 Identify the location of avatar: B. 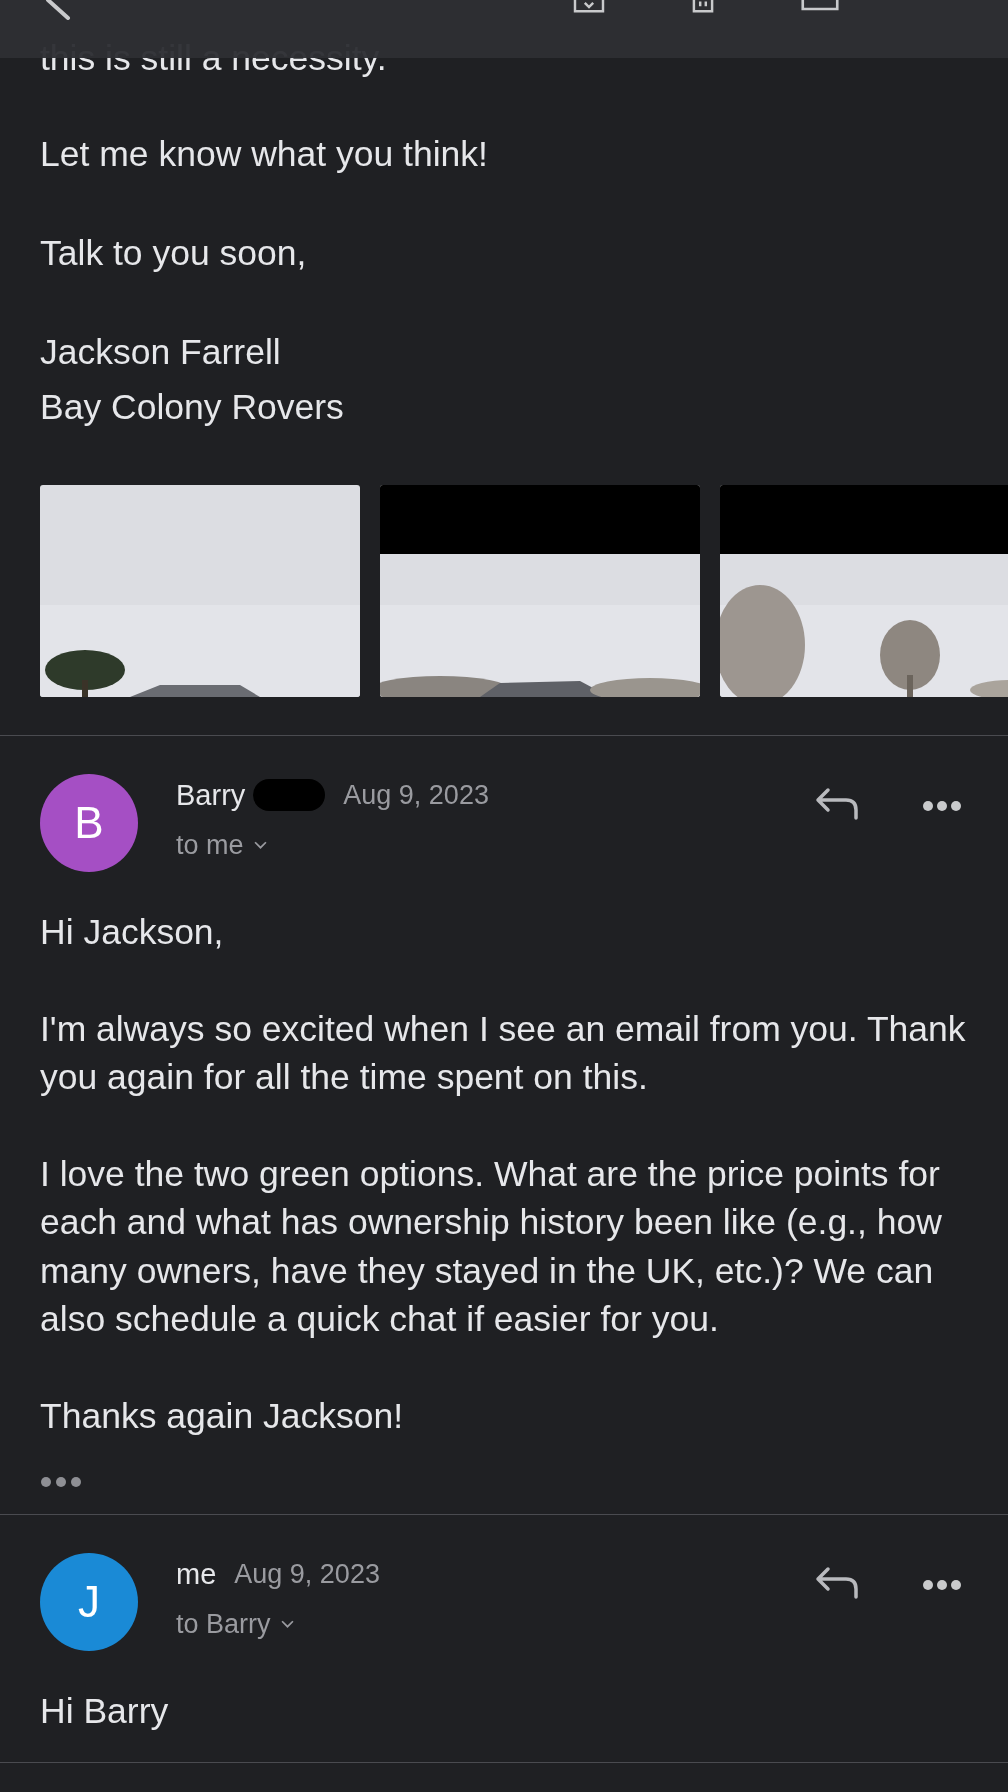
(89, 823).